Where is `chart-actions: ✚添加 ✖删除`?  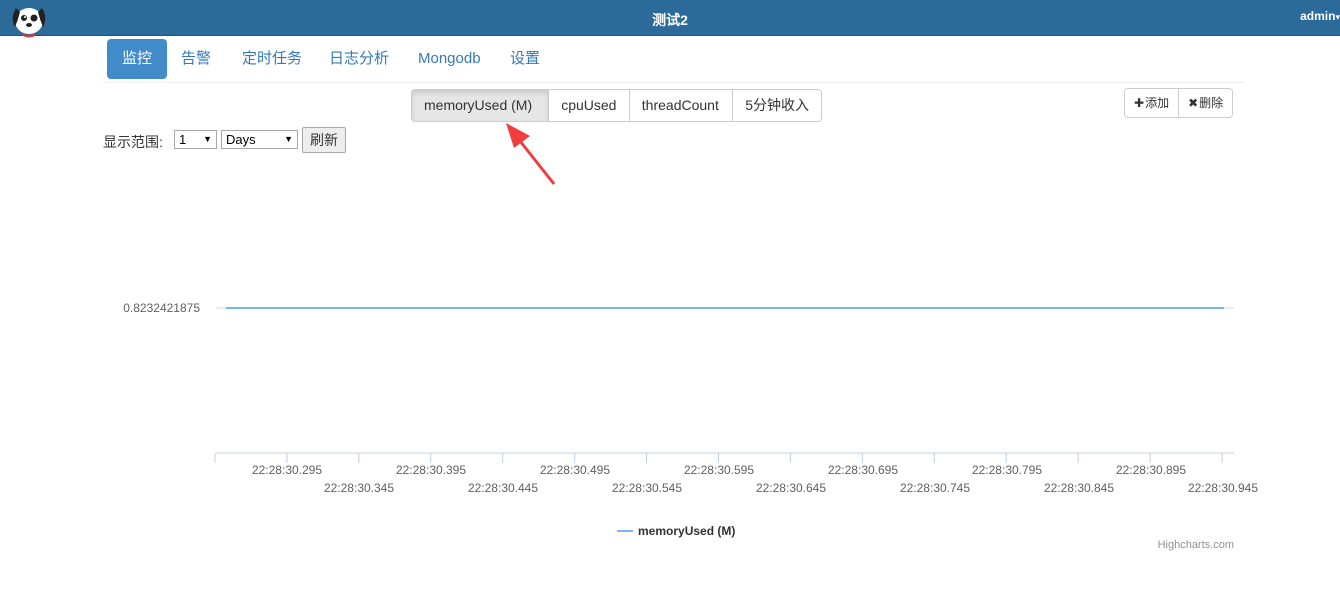 chart-actions: ✚添加 ✖删除 is located at coordinates (1179, 103).